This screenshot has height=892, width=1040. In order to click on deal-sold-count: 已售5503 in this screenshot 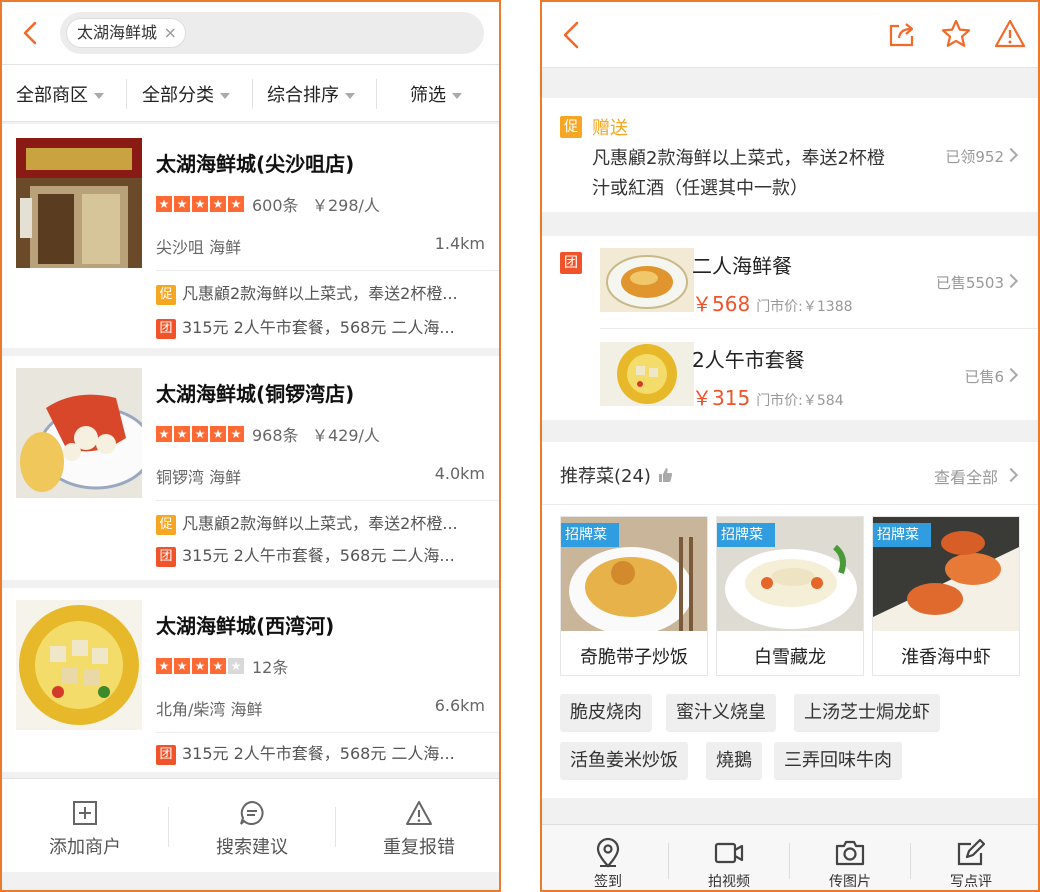, I will do `click(969, 283)`.